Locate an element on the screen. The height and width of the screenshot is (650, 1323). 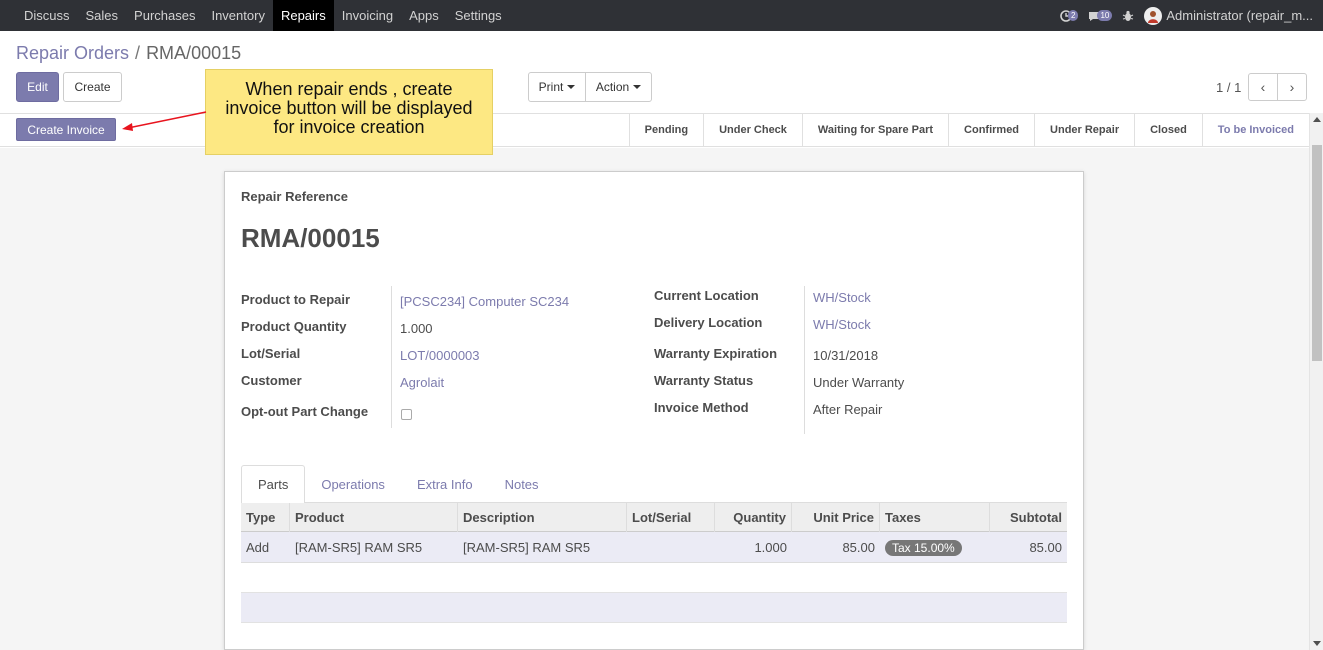
pager-previous-button: ‹ is located at coordinates (1263, 87).